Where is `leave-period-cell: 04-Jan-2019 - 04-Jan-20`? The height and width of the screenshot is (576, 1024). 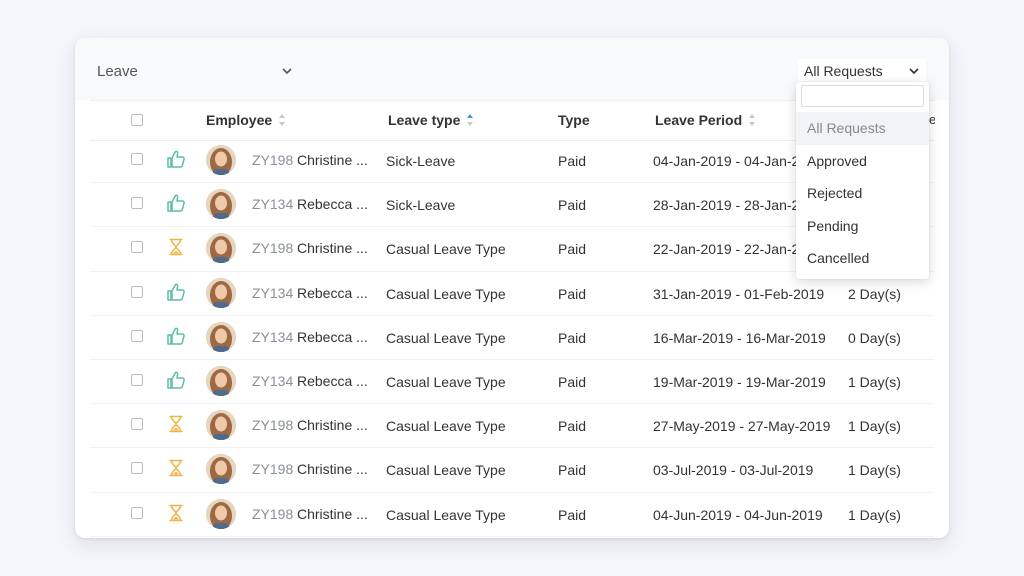
leave-period-cell: 04-Jan-2019 - 04-Jan-20 is located at coordinates (730, 161).